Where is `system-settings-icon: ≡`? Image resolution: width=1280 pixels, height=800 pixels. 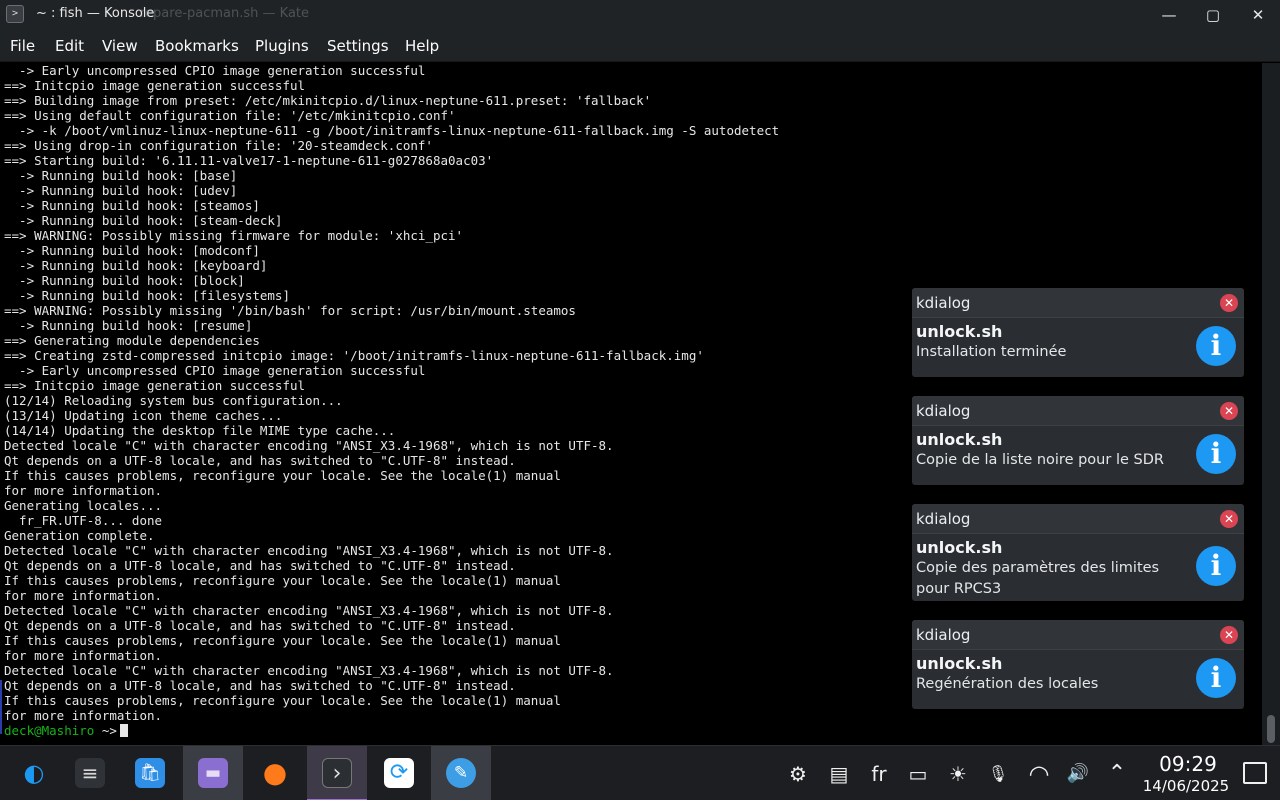
system-settings-icon: ≡ is located at coordinates (90, 773).